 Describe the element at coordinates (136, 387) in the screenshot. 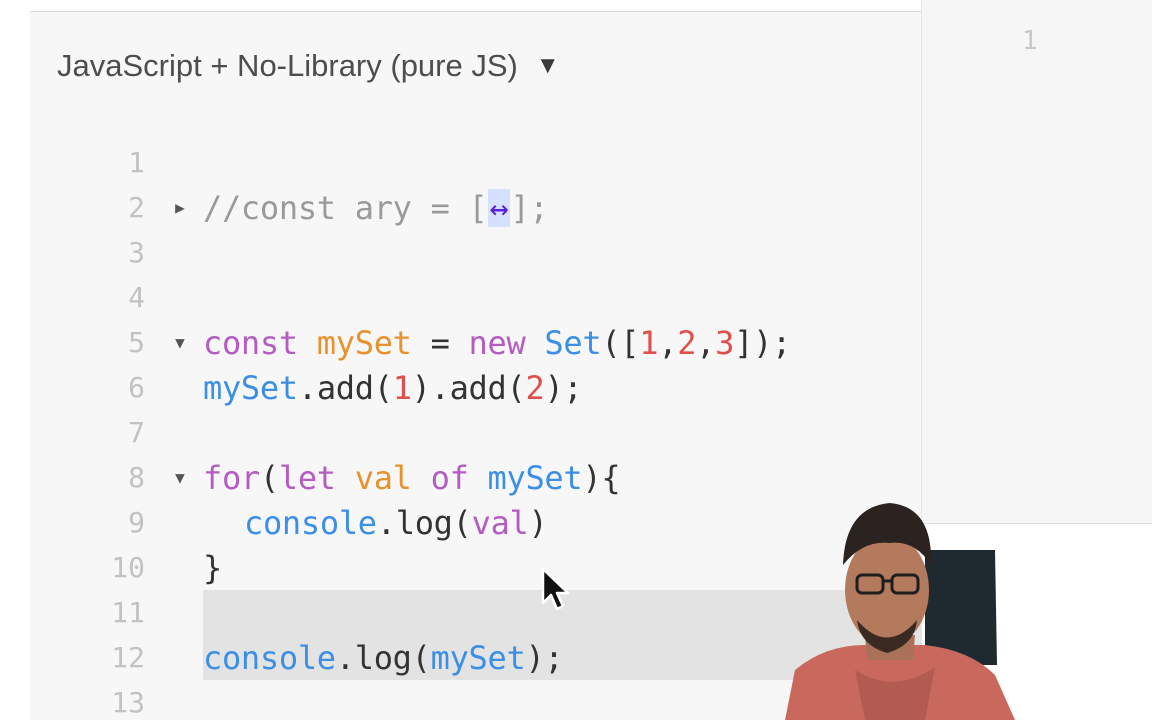

I see `line-number: 6` at that location.